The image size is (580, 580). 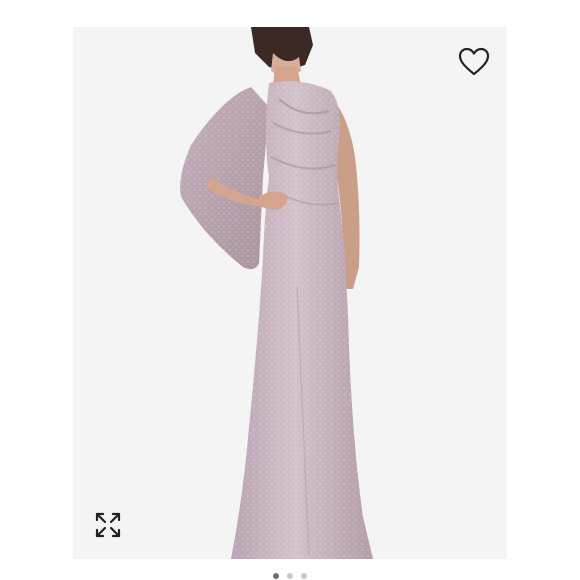 I want to click on favorite-button, so click(x=474, y=62).